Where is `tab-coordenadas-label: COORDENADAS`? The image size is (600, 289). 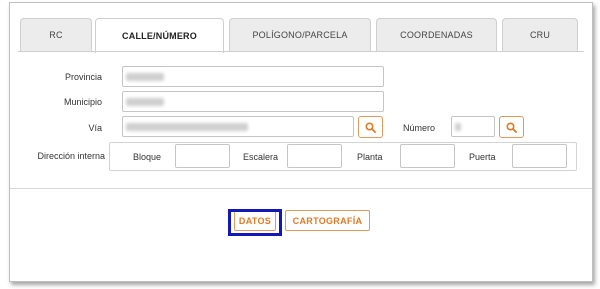
tab-coordenadas-label: COORDENADAS is located at coordinates (436, 35).